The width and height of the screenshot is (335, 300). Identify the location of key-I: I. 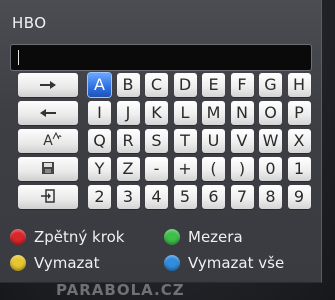
(99, 113).